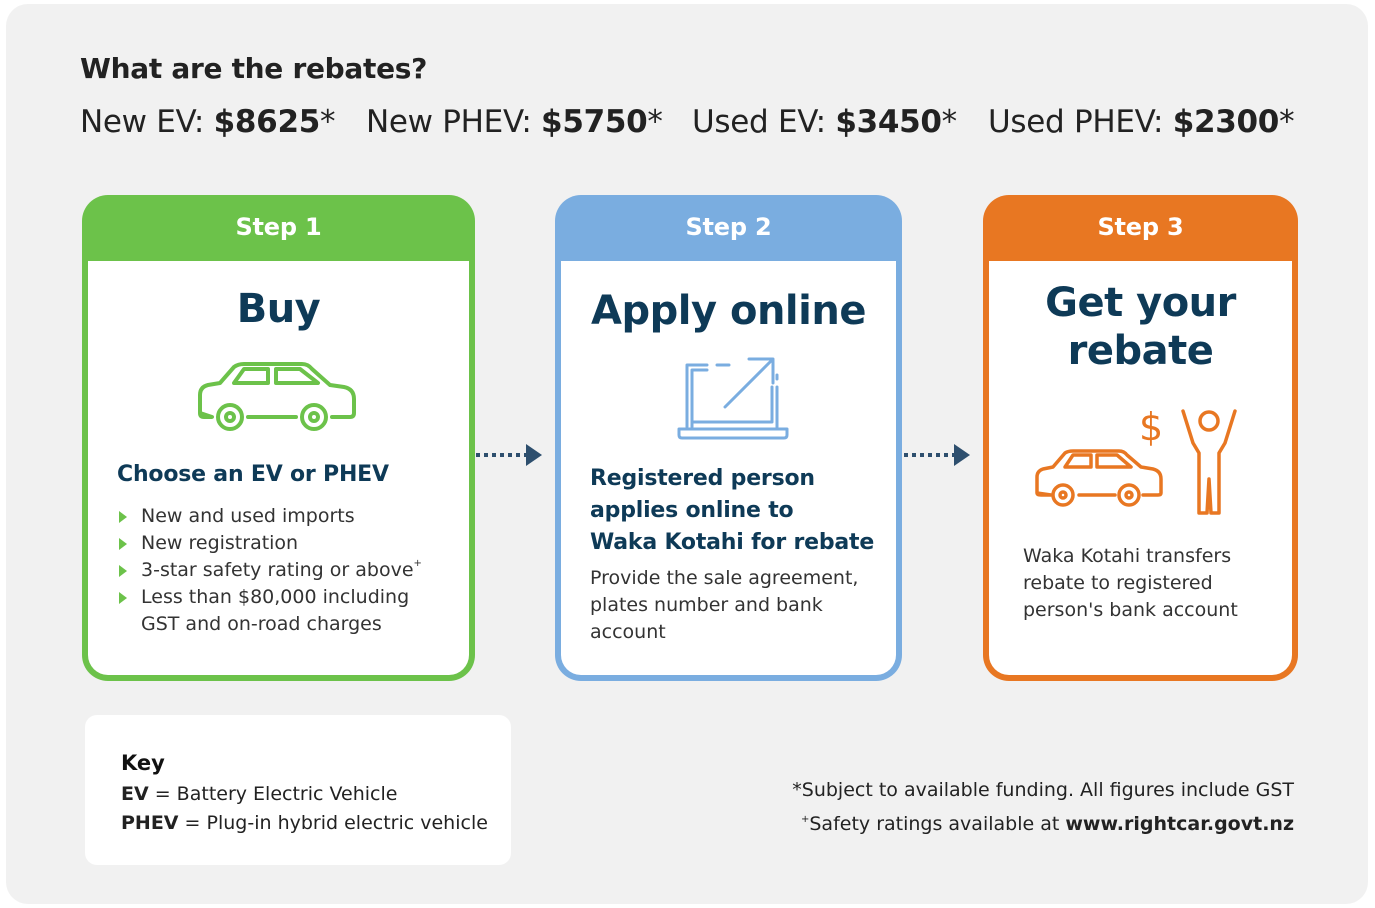 This screenshot has height=908, width=1375. I want to click on bullet-item-continued: GST and on-road charges, so click(261, 624).